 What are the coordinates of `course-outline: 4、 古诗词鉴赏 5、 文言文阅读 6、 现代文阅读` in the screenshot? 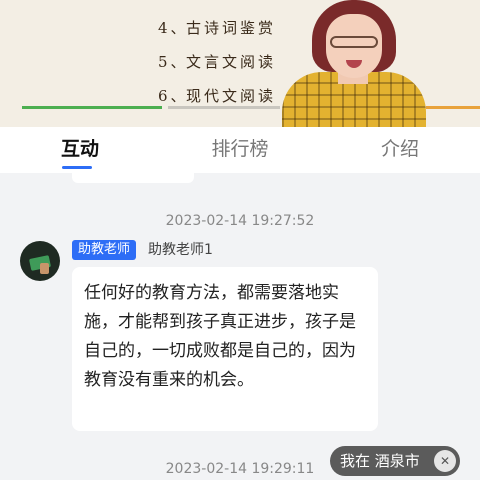 It's located at (217, 61).